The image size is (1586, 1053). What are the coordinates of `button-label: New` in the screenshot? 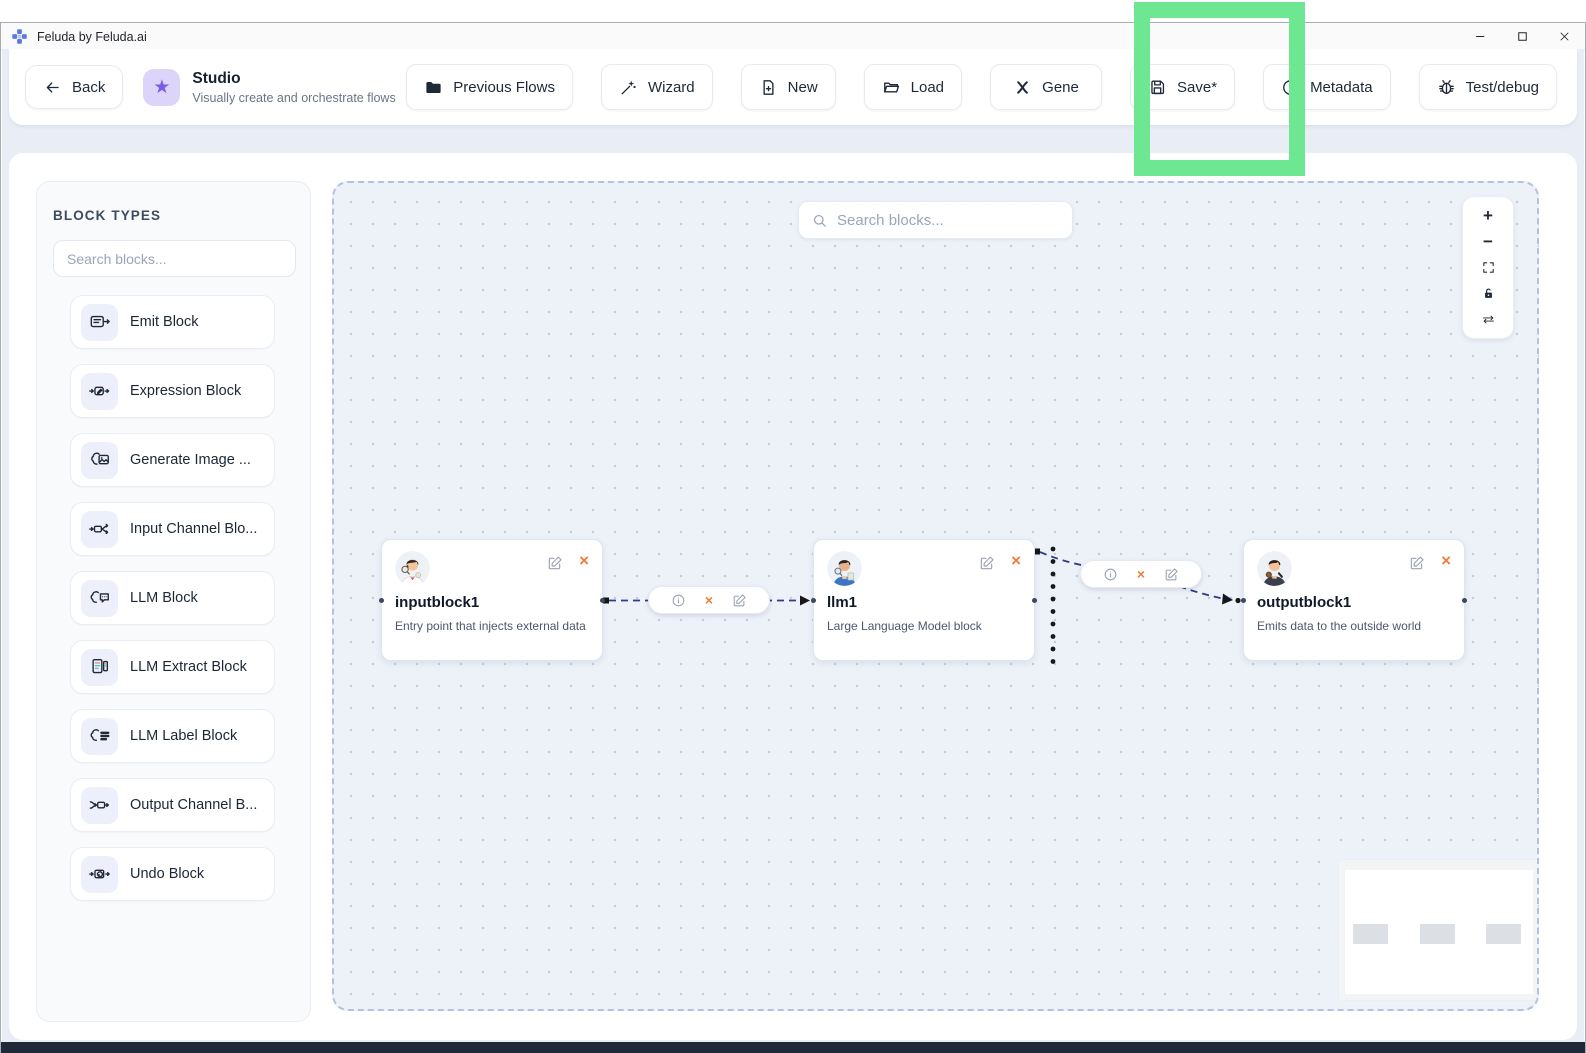 It's located at (802, 87).